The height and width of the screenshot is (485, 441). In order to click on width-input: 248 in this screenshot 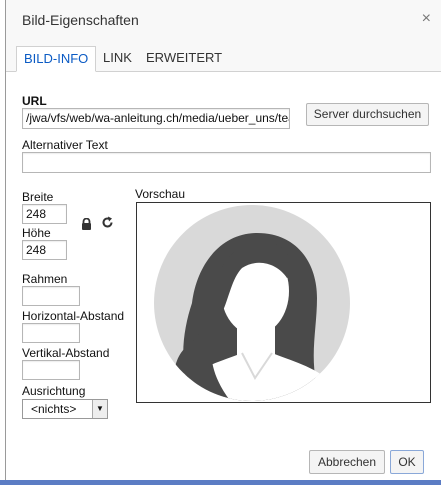, I will do `click(44, 214)`.